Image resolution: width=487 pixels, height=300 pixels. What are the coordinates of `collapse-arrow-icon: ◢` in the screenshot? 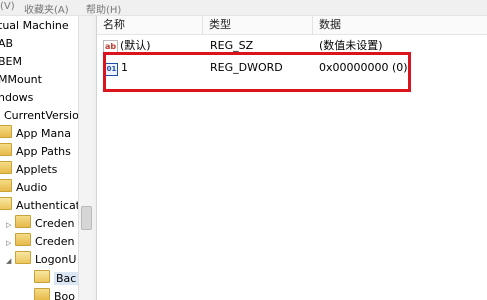 It's located at (10, 261).